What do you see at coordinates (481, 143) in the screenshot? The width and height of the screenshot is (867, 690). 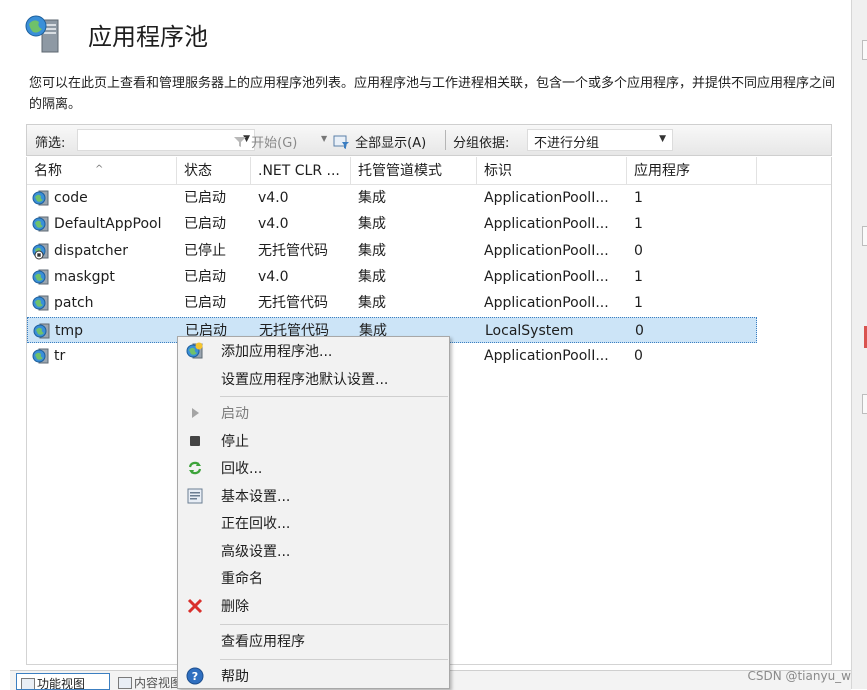 I see `group-by-label: 分组依据:` at bounding box center [481, 143].